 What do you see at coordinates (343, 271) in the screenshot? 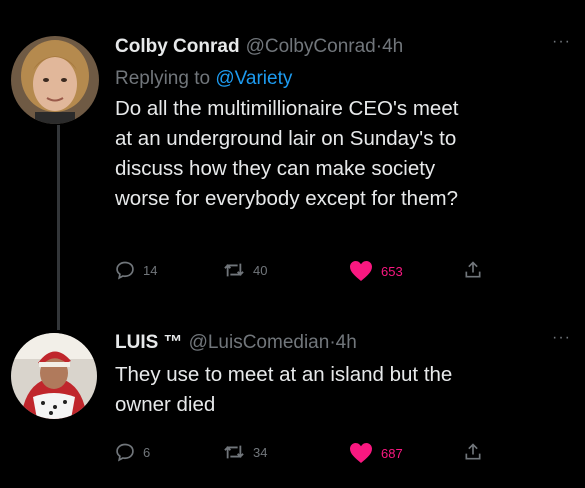
I see `action-bar: 14 40 653` at bounding box center [343, 271].